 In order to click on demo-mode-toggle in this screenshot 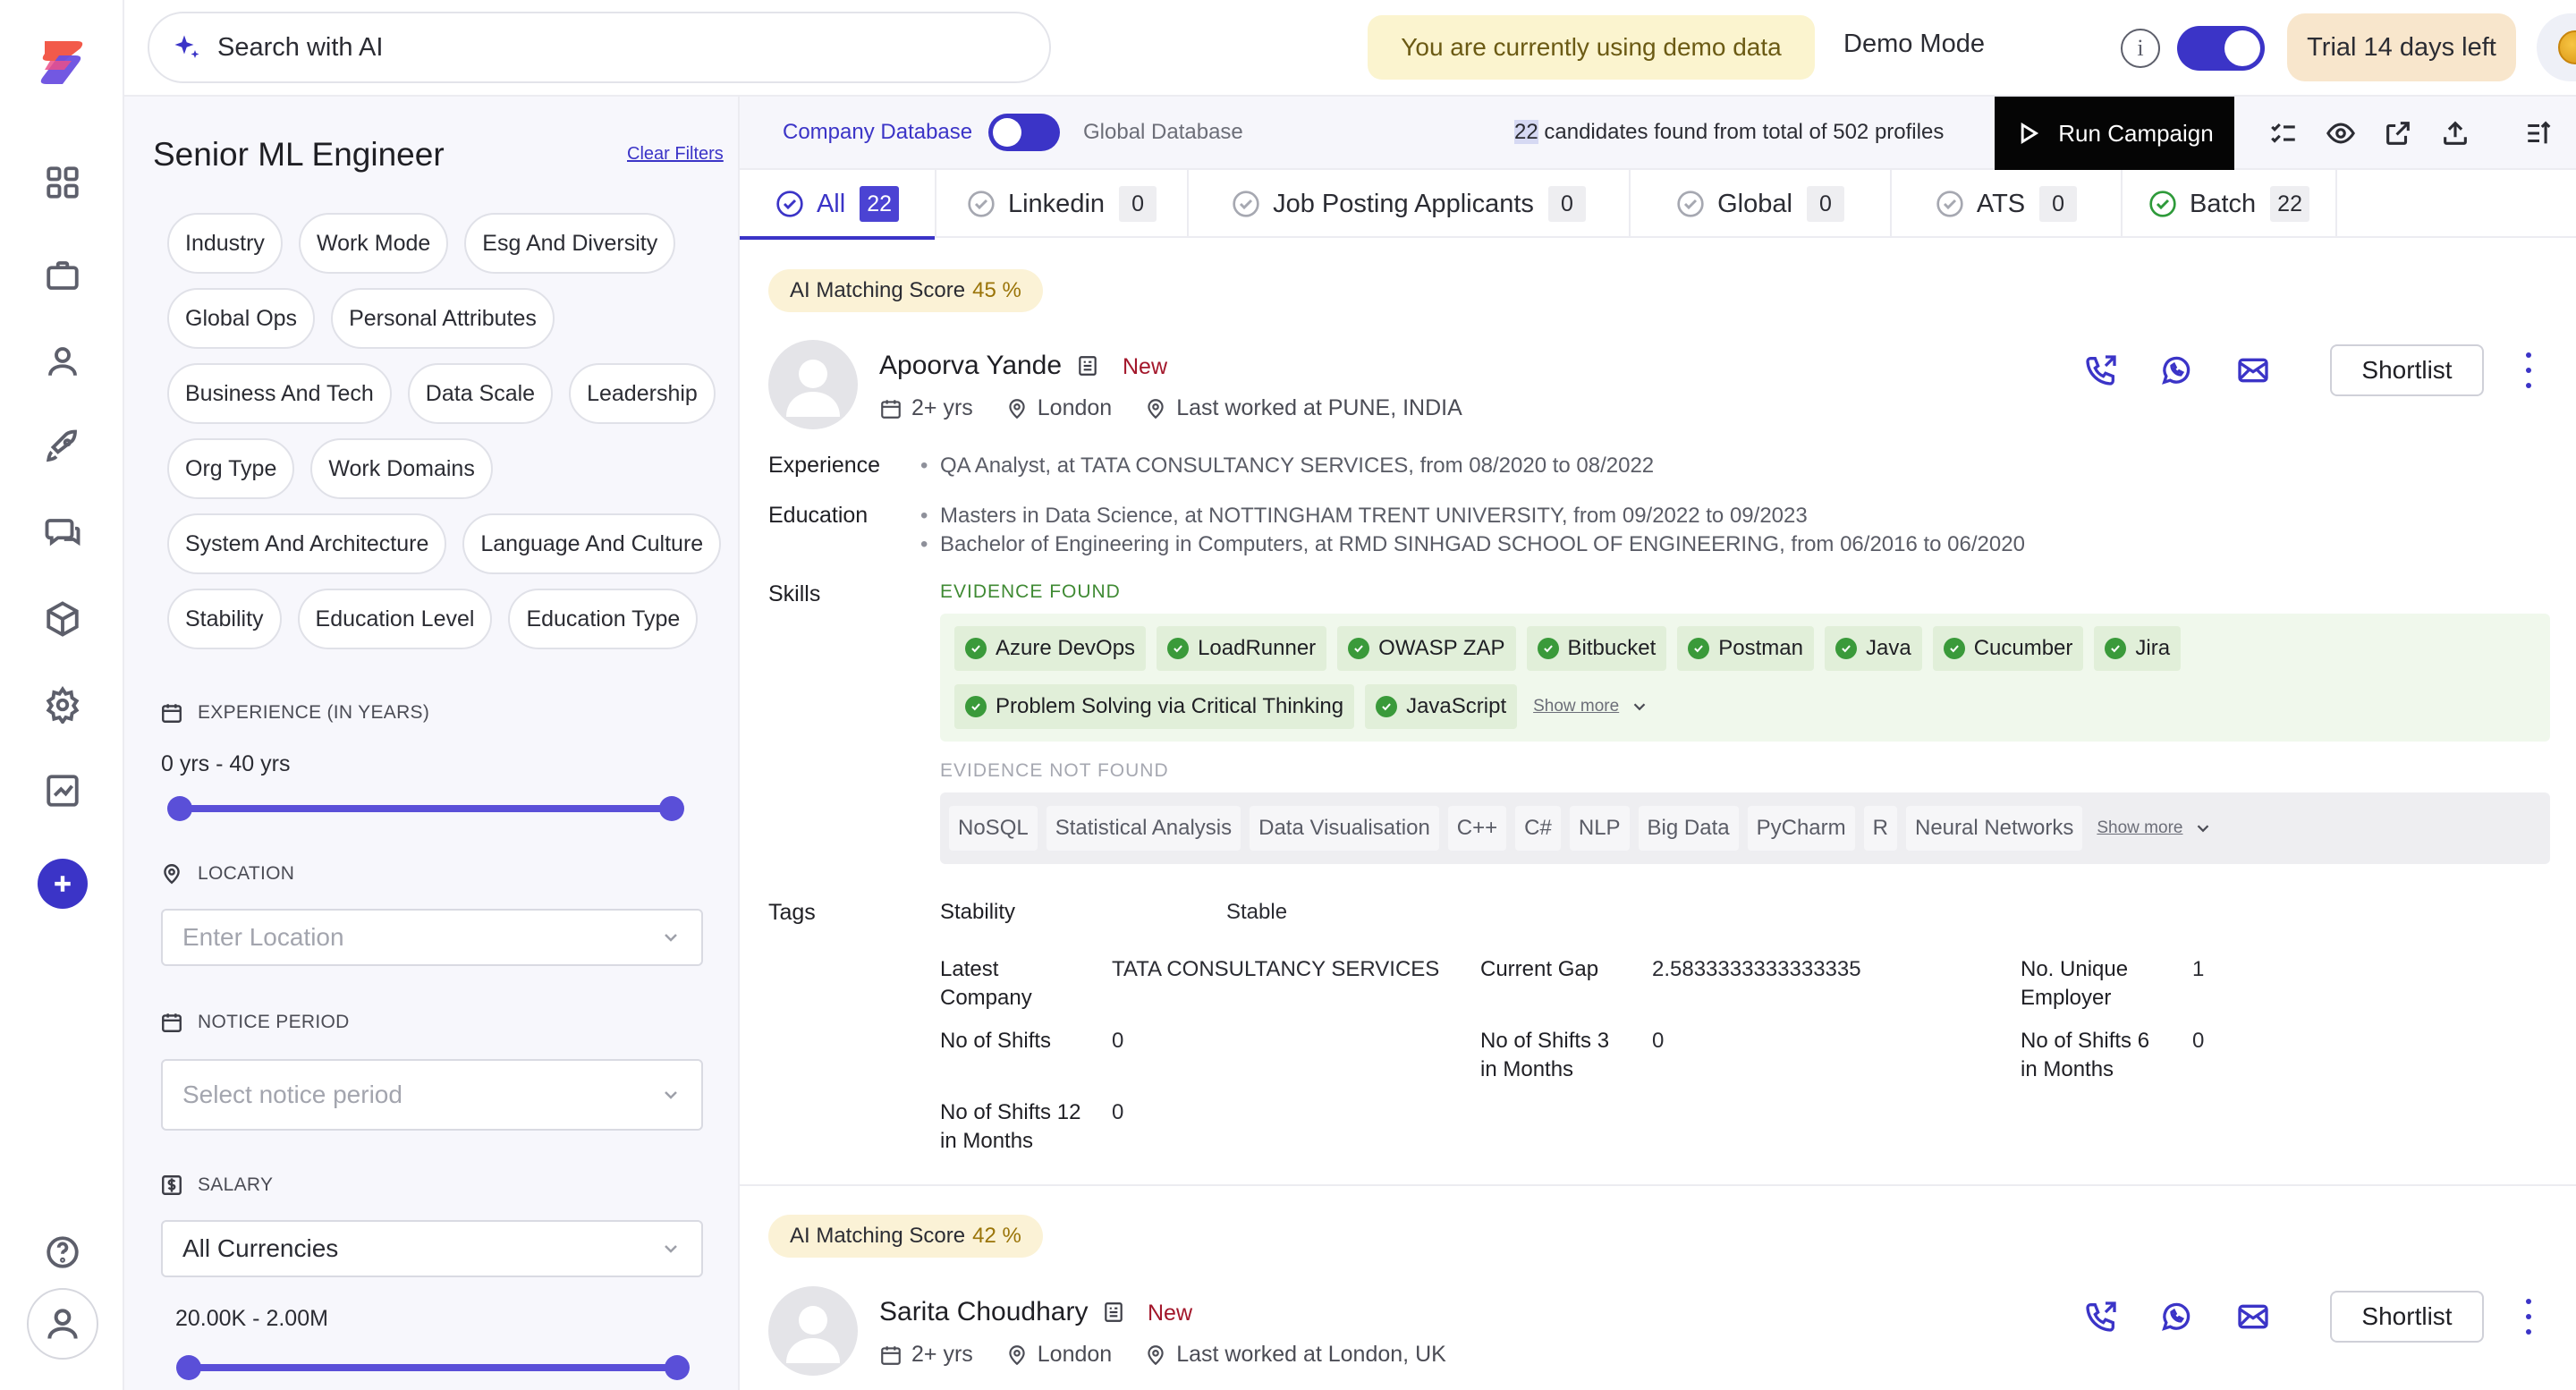, I will do `click(2221, 48)`.